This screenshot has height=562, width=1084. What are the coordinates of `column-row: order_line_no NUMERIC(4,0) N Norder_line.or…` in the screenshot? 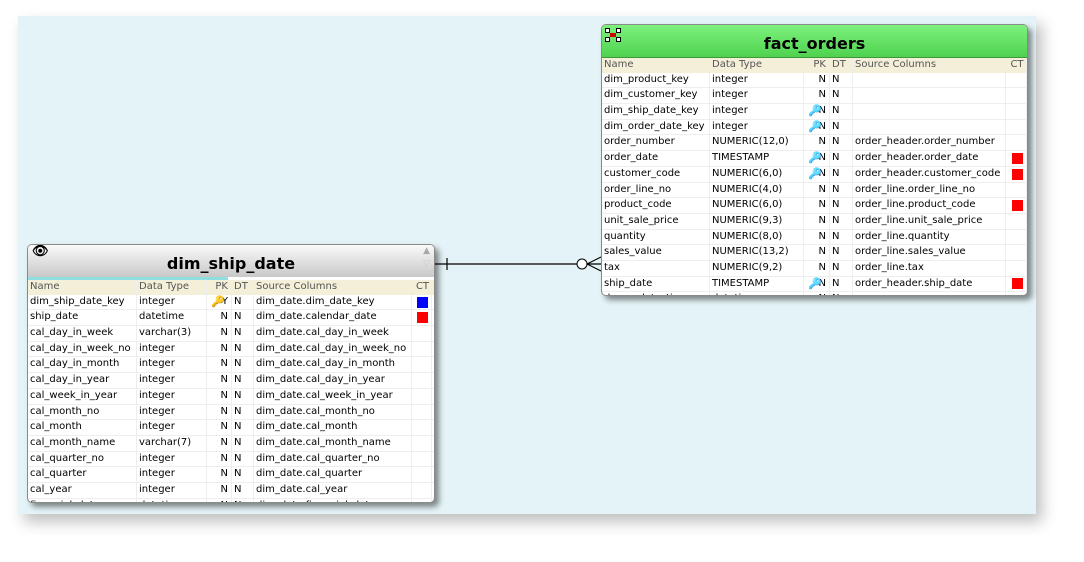 It's located at (814, 190).